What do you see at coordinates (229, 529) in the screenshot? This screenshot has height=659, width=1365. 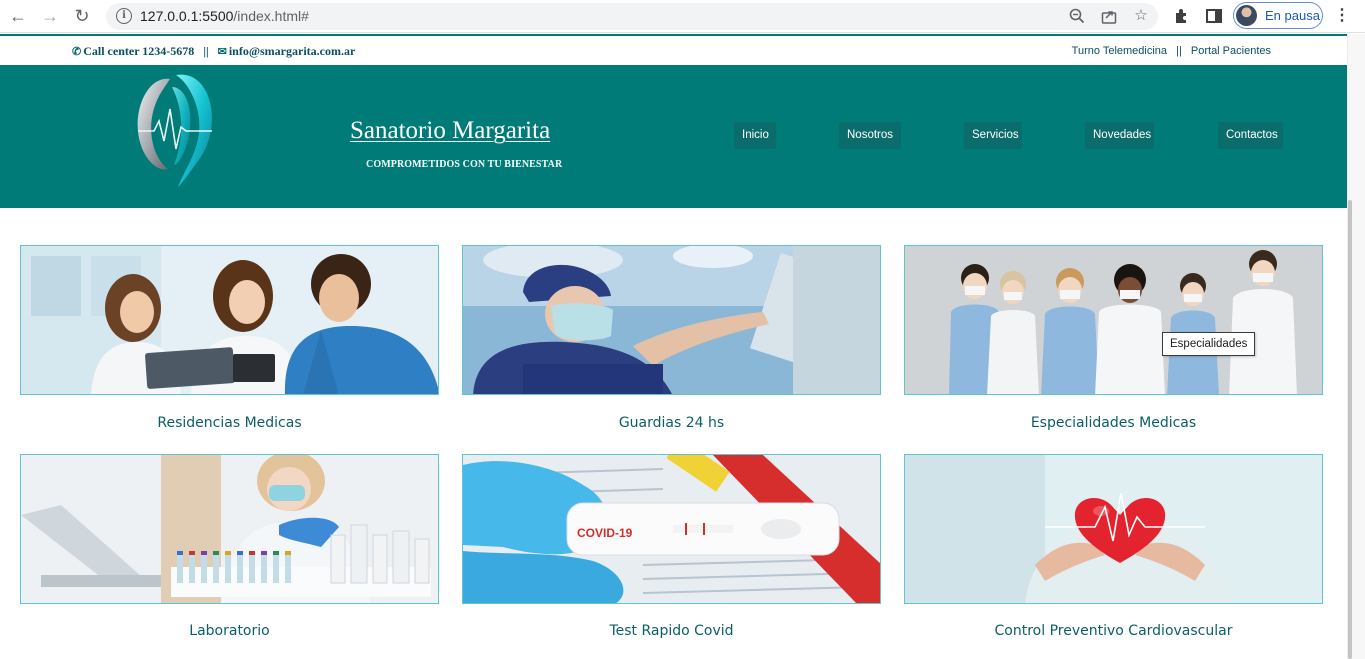 I see `card-laboratorio-image` at bounding box center [229, 529].